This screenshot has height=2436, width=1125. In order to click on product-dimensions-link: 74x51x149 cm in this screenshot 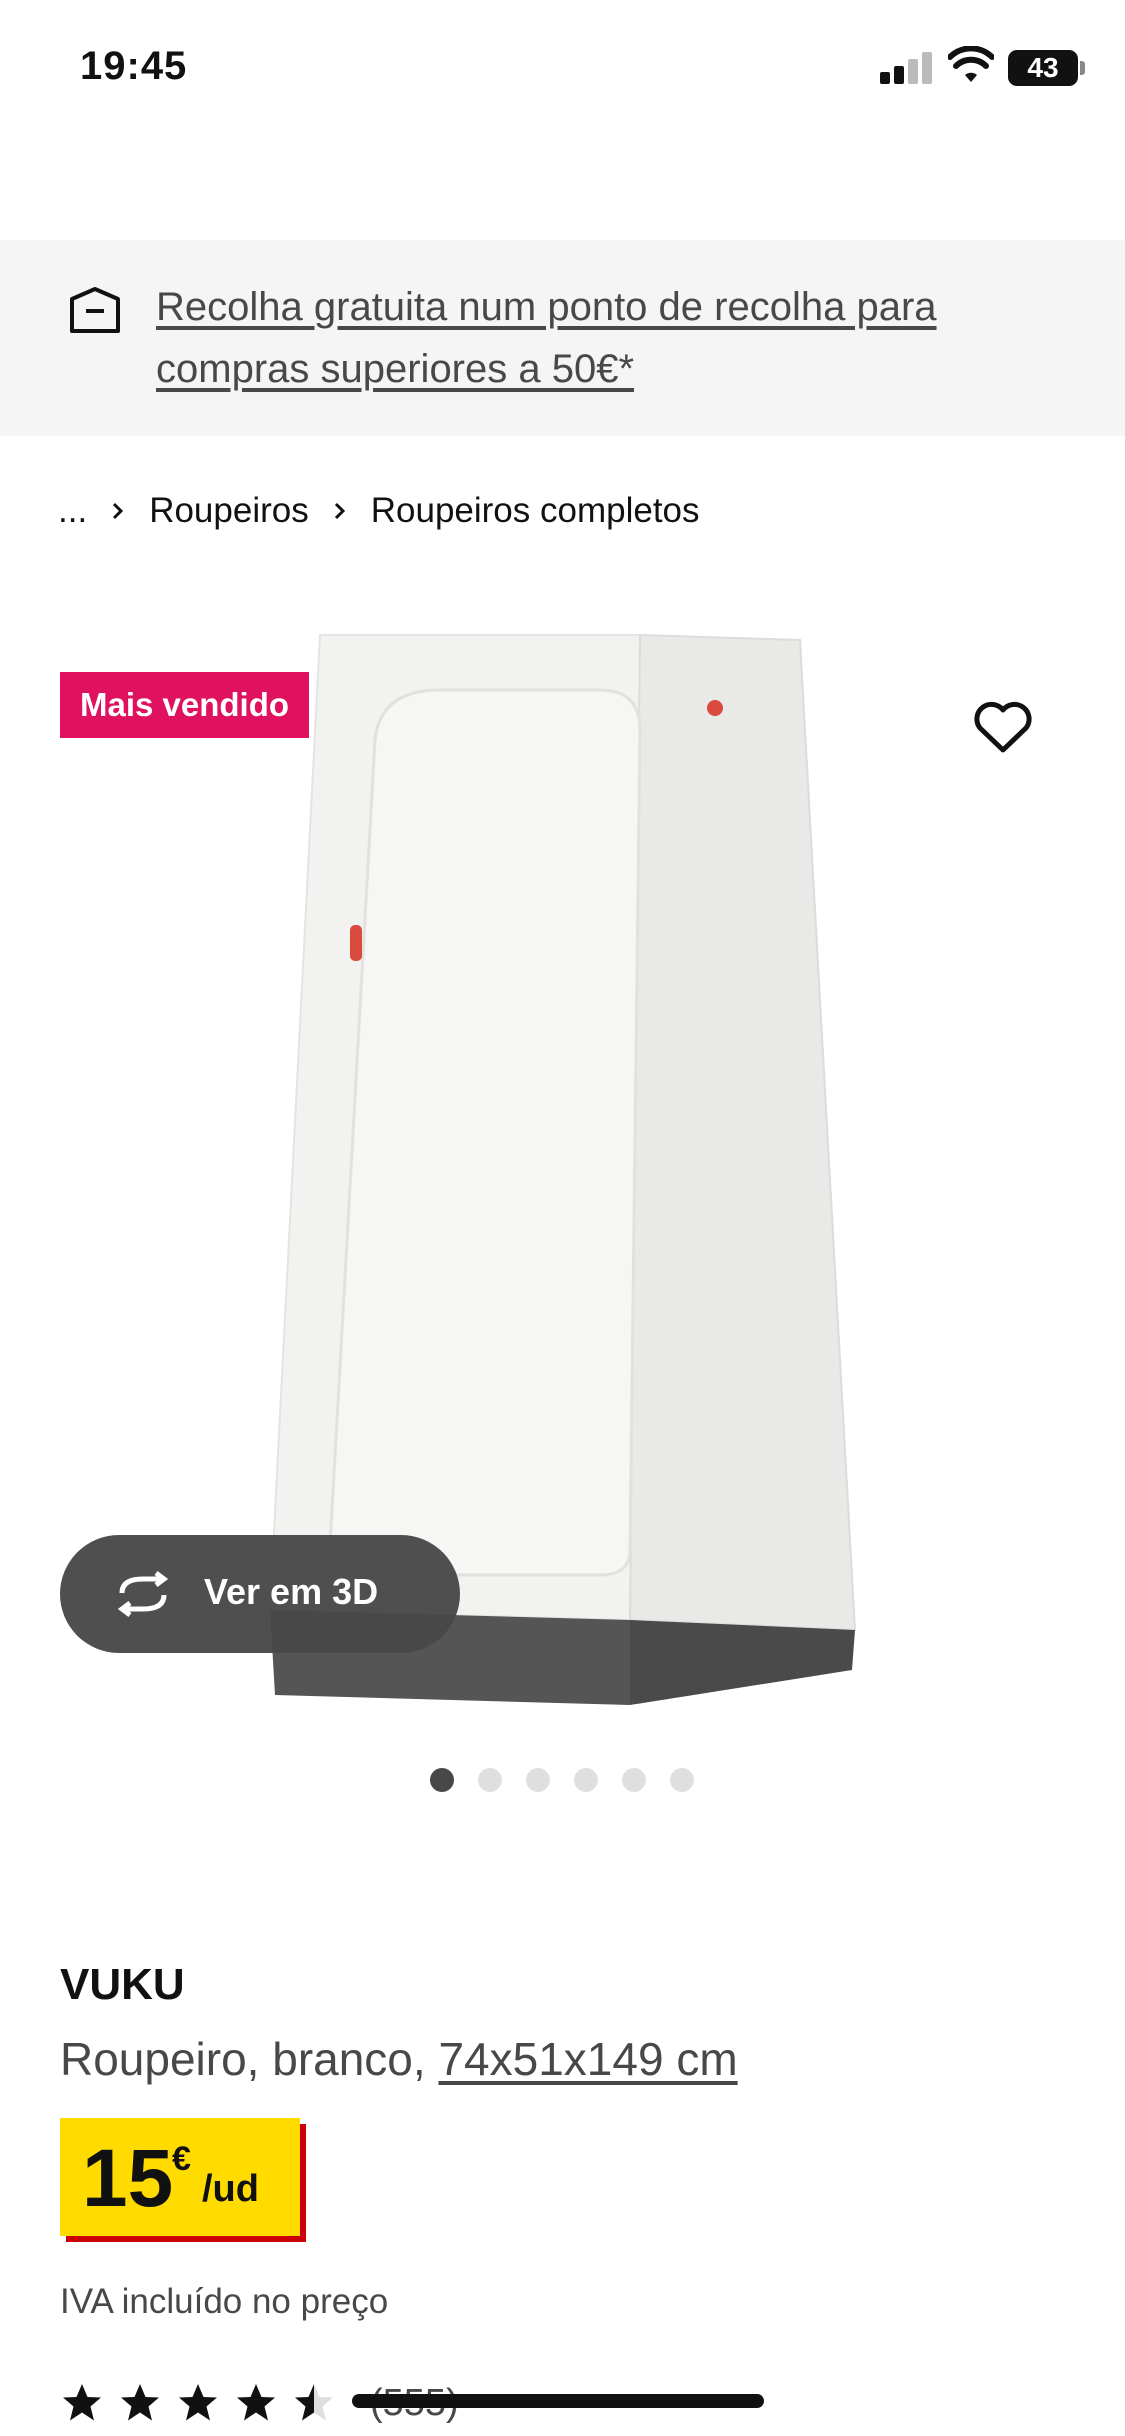, I will do `click(587, 2059)`.